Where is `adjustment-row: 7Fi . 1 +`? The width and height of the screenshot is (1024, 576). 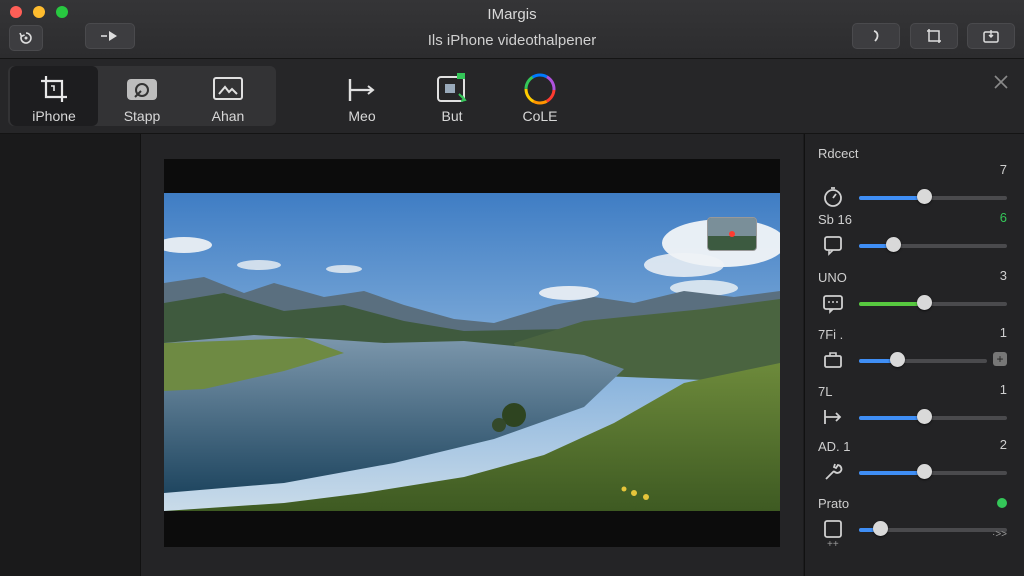
adjustment-row: 7Fi . 1 + is located at coordinates (914, 354).